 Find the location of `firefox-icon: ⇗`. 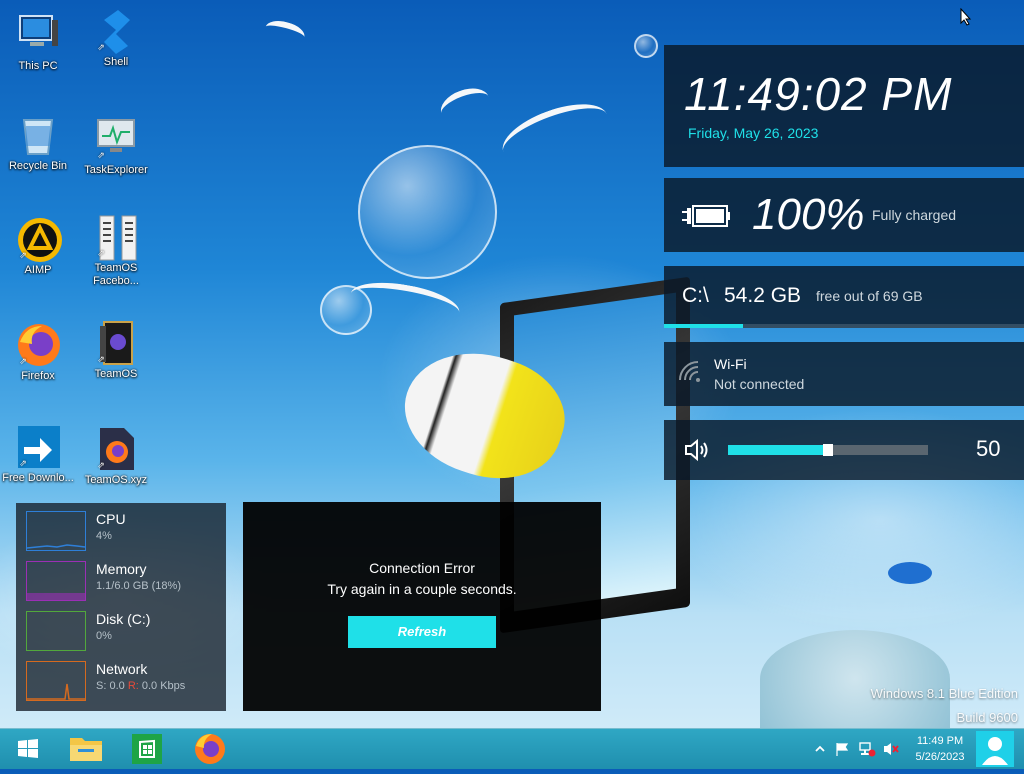

firefox-icon: ⇗ is located at coordinates (38, 344).